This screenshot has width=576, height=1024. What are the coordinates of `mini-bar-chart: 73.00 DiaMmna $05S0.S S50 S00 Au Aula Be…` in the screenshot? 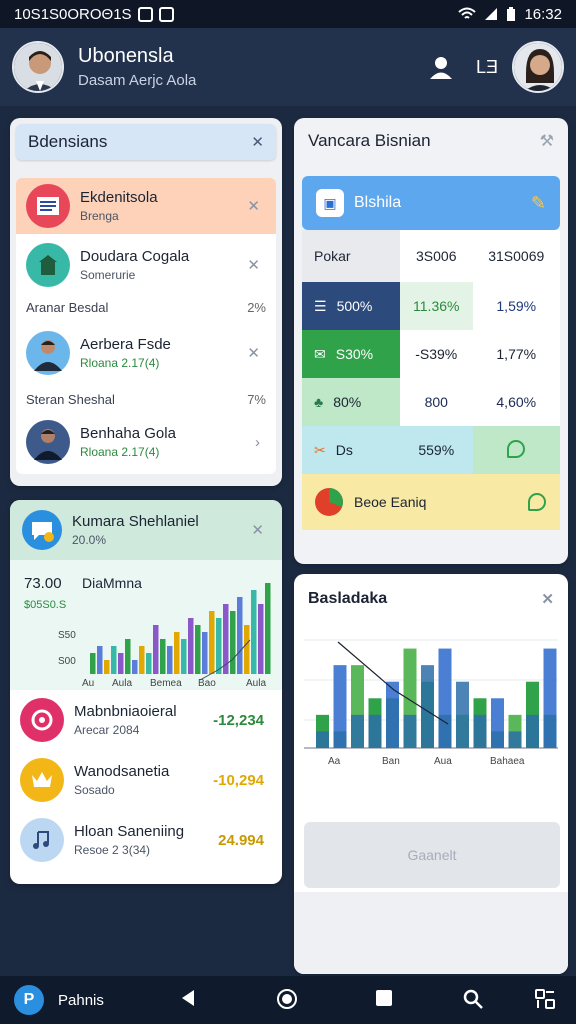 It's located at (147, 632).